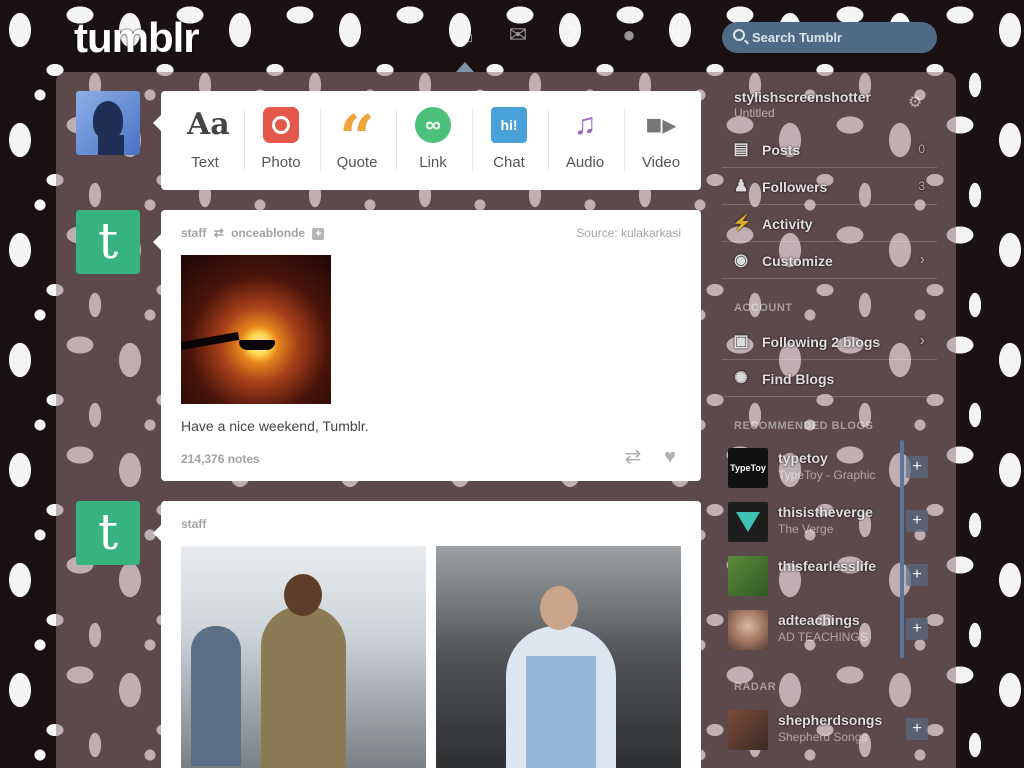  Describe the element at coordinates (268, 233) in the screenshot. I see `reblogged-from-link: onceablonde` at that location.